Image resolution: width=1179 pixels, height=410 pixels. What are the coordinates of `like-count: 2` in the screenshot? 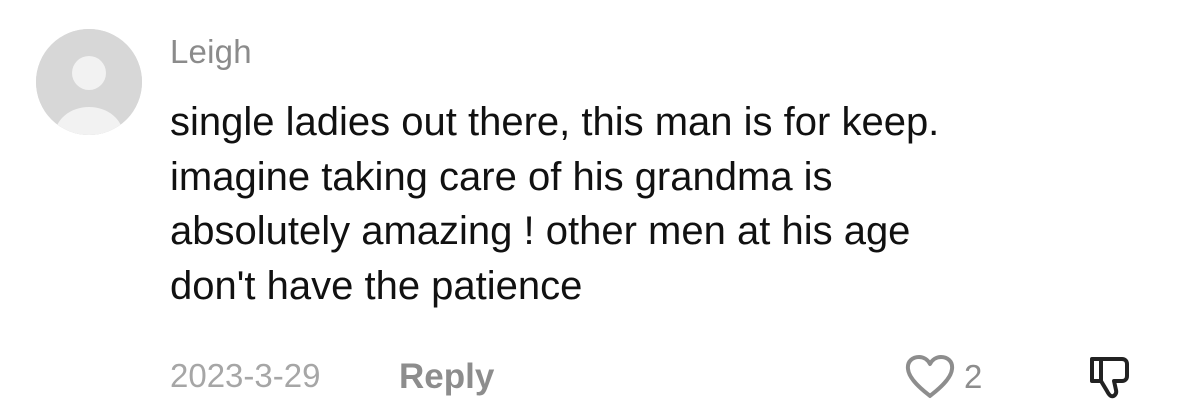 It's located at (973, 376).